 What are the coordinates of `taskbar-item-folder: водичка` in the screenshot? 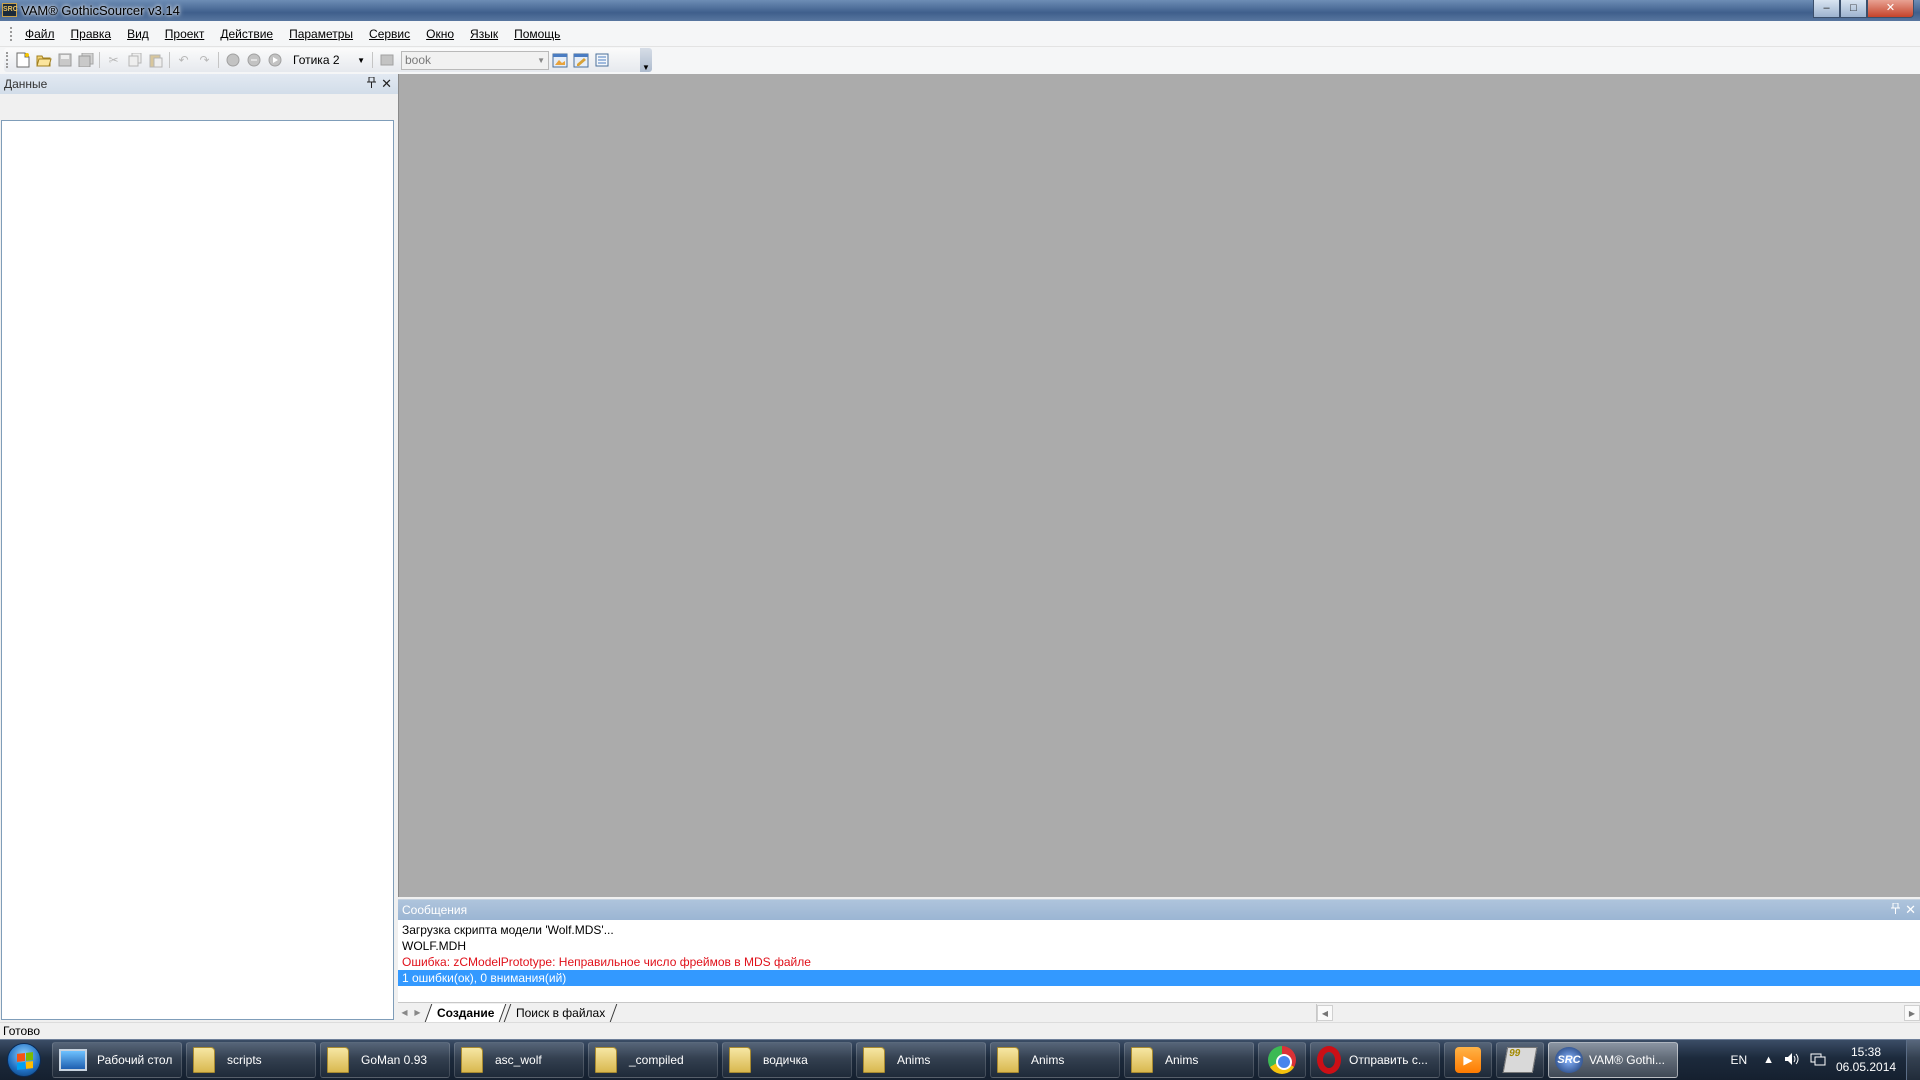 It's located at (787, 1060).